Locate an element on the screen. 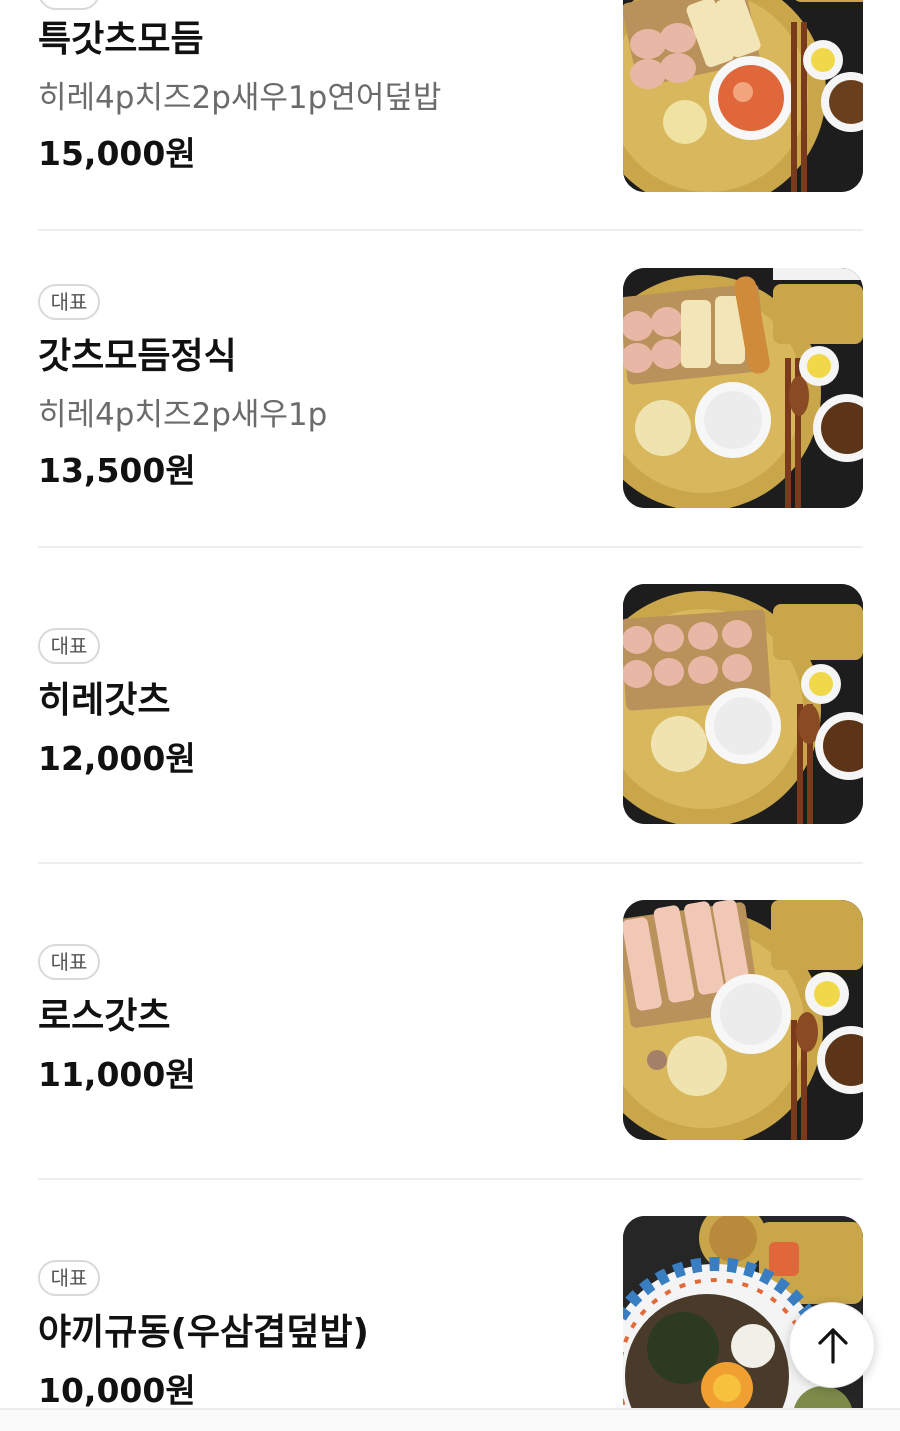 This screenshot has width=900, height=1431. arrow-up-icon is located at coordinates (833, 1346).